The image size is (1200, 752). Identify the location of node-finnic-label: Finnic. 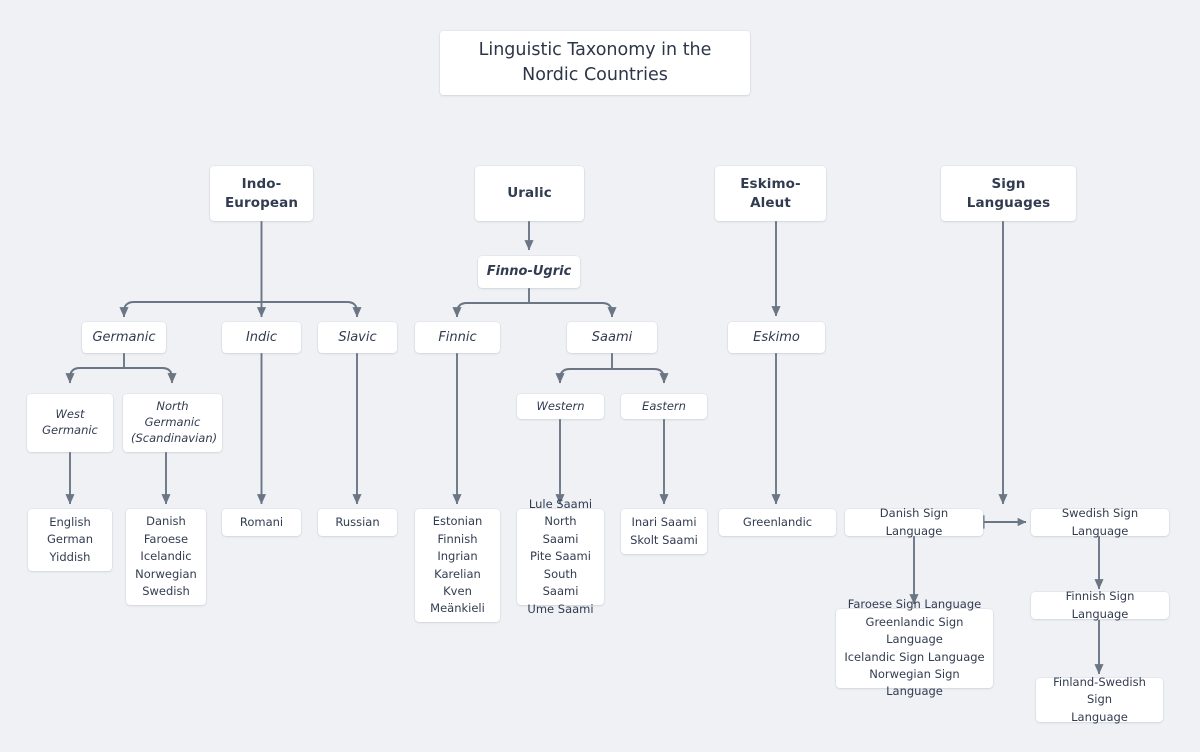
(457, 337).